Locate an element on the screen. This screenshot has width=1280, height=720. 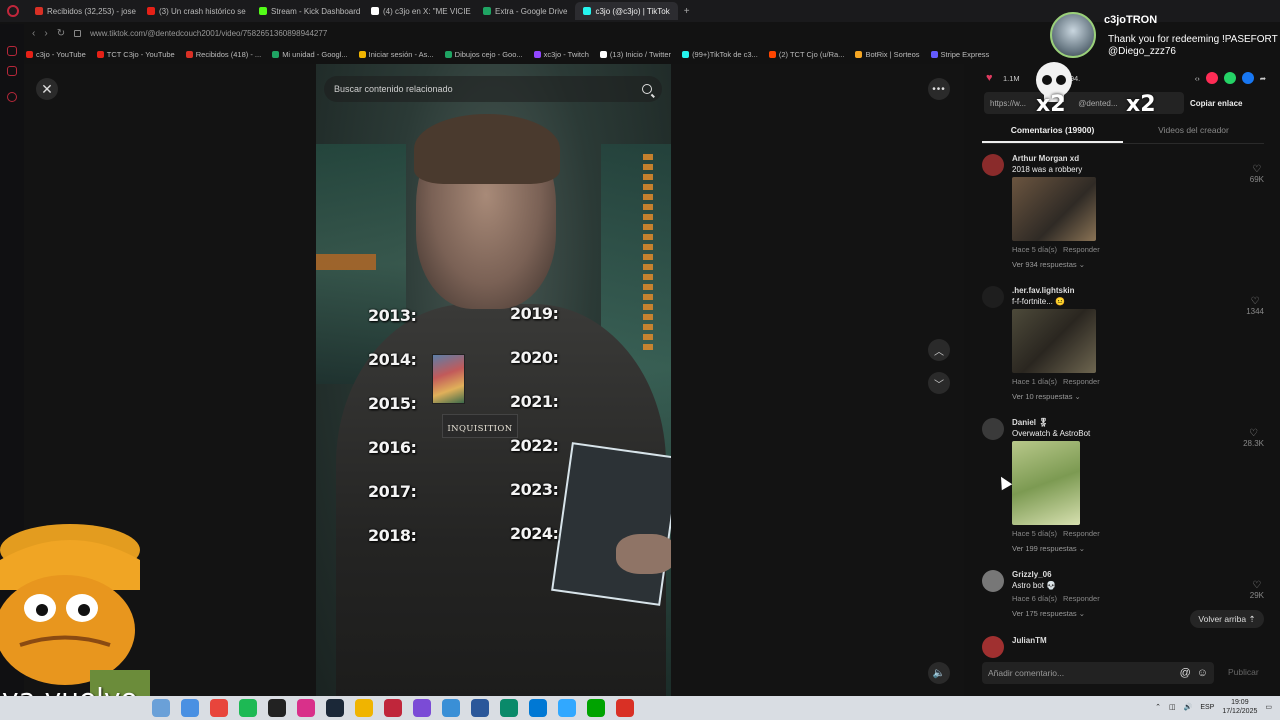
tab-gmail: Recibidos (32,253) - jose is located at coordinates (83, 11).